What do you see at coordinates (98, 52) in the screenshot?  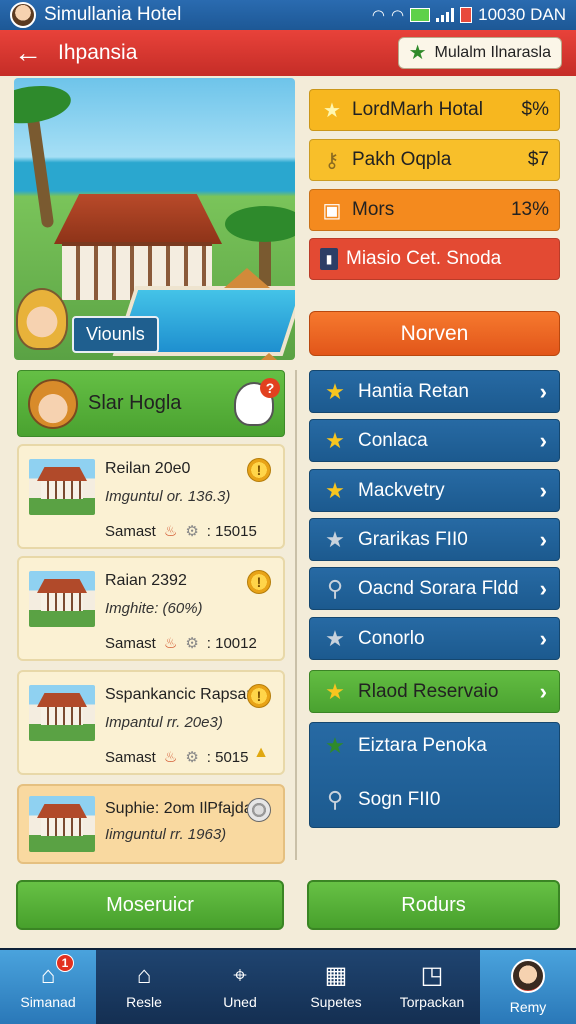 I see `page-title: Ihpansia` at bounding box center [98, 52].